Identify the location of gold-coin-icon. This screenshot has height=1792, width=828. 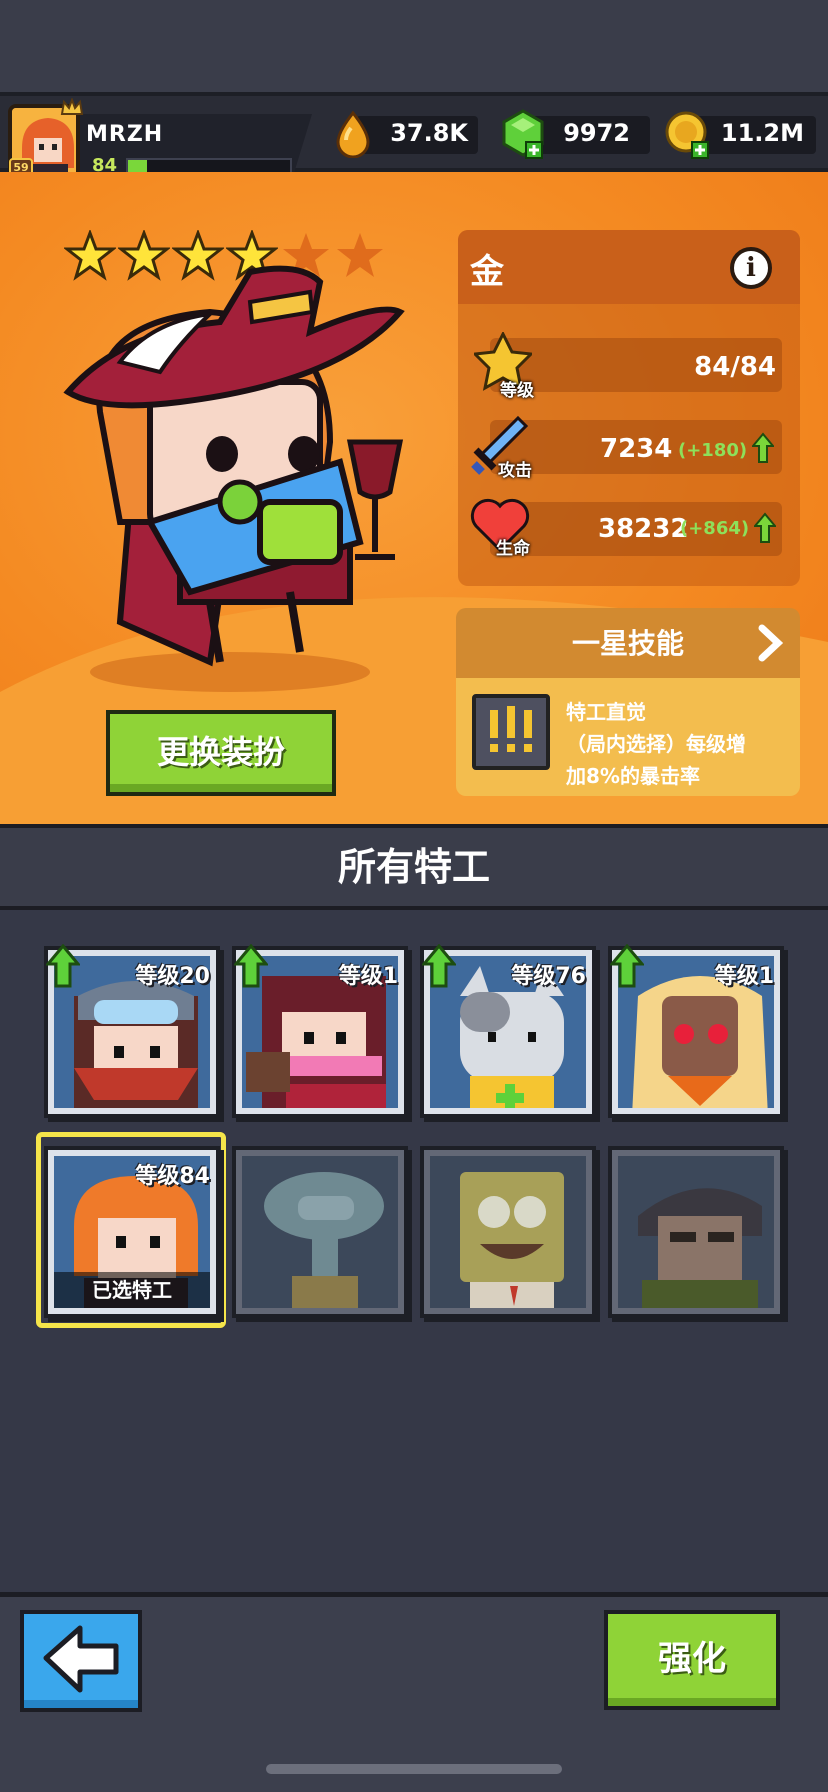
(688, 134).